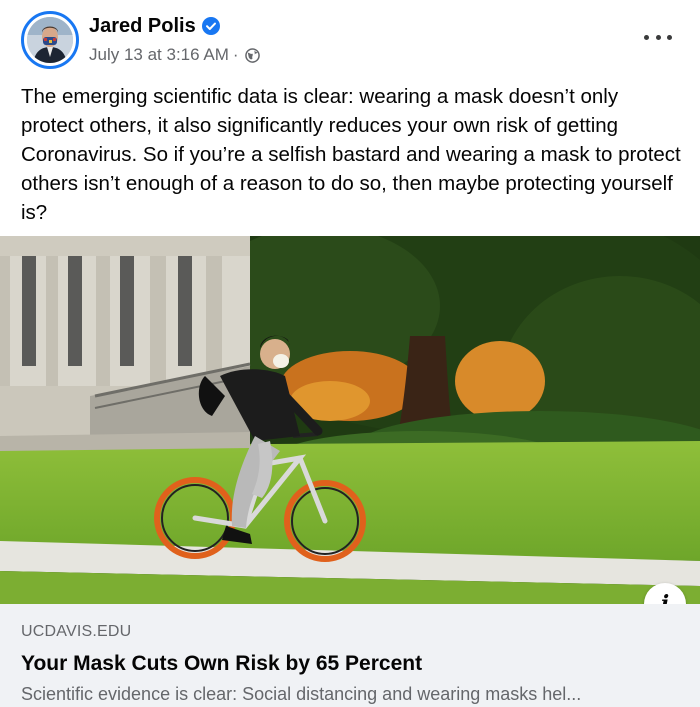 This screenshot has height=707, width=700. I want to click on author-name: Jared Polis, so click(142, 26).